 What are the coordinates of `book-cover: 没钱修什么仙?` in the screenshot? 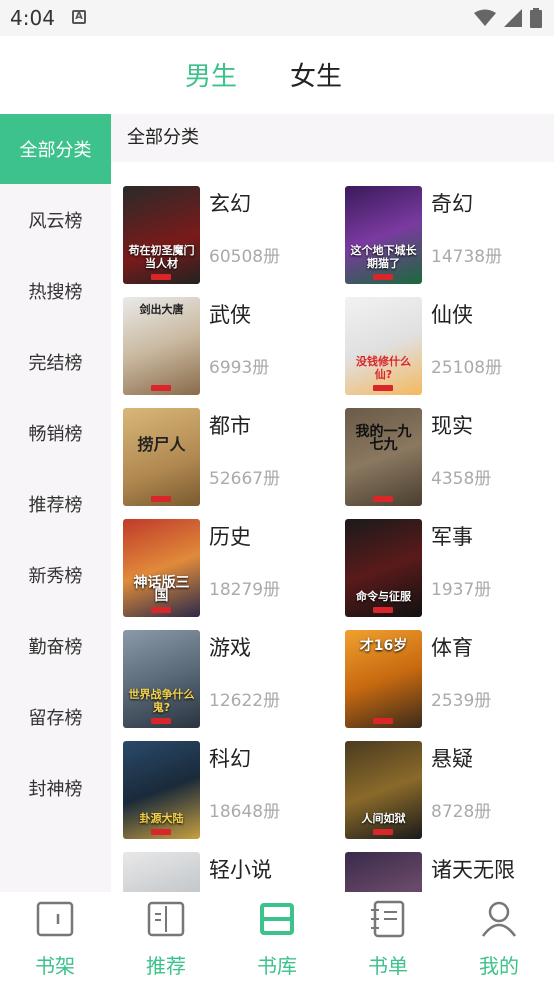 It's located at (383, 346).